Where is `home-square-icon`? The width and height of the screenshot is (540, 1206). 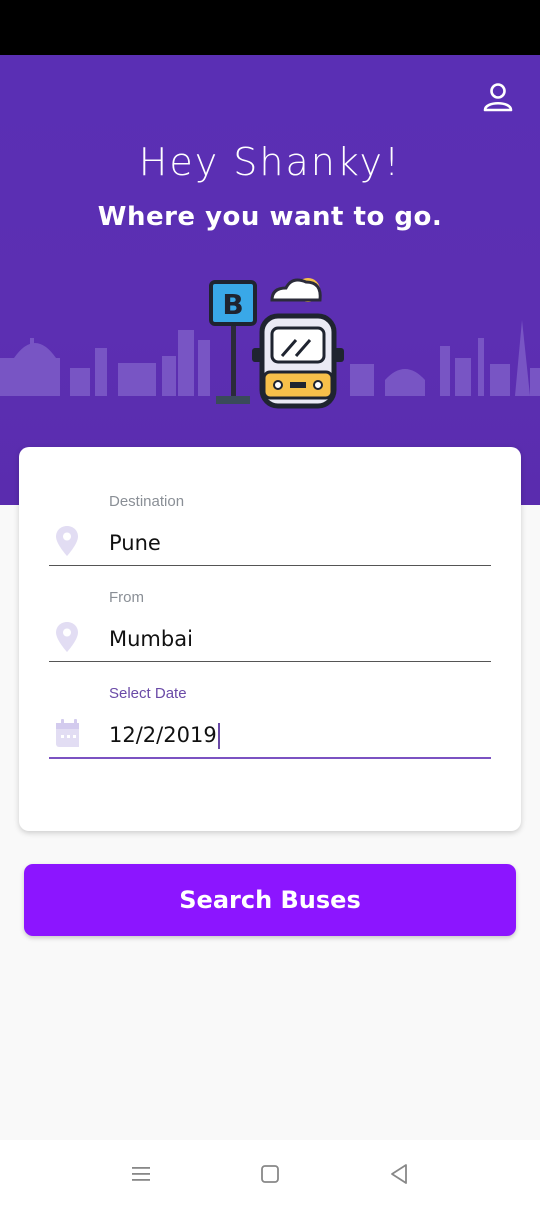 home-square-icon is located at coordinates (270, 1174).